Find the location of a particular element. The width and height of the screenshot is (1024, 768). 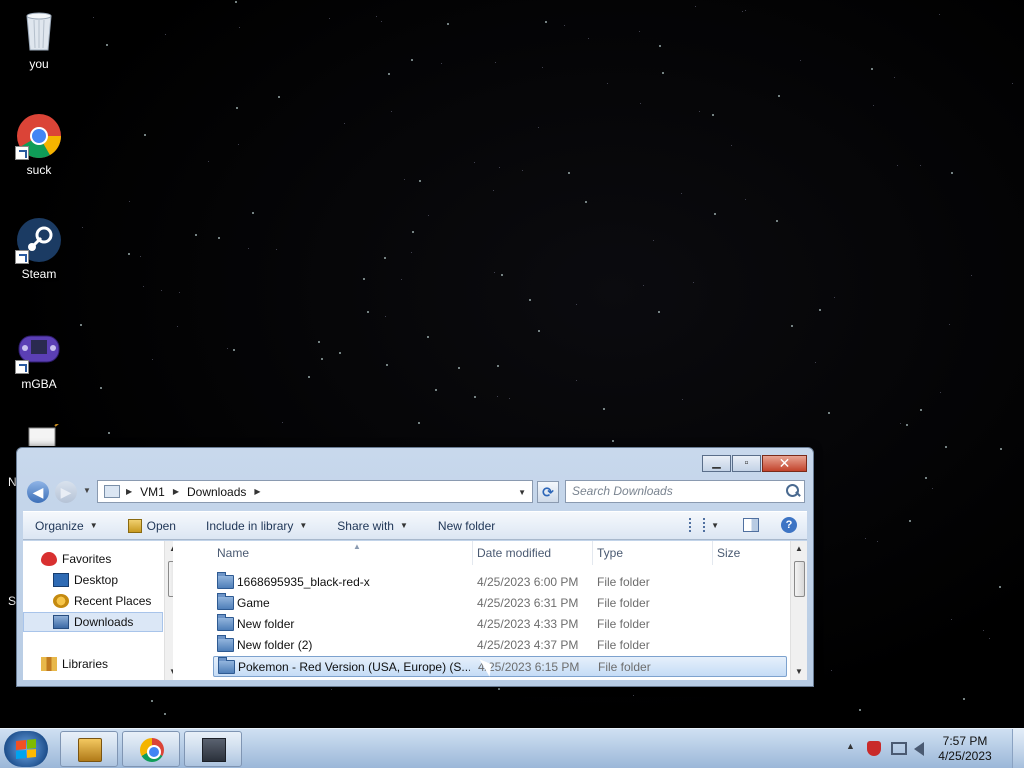

column-header-type: Type is located at coordinates (653, 553).